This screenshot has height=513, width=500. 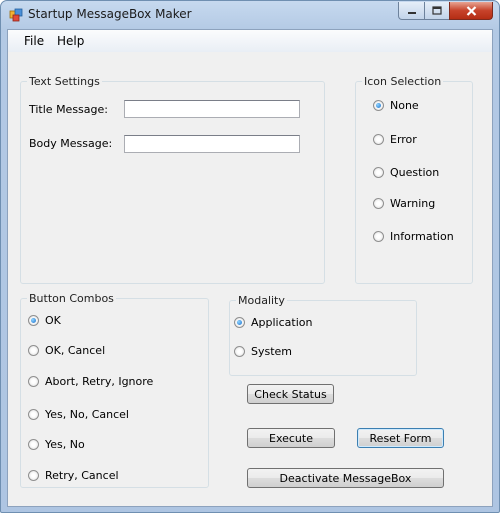 What do you see at coordinates (400, 438) in the screenshot?
I see `reset-form-button: Reset Form` at bounding box center [400, 438].